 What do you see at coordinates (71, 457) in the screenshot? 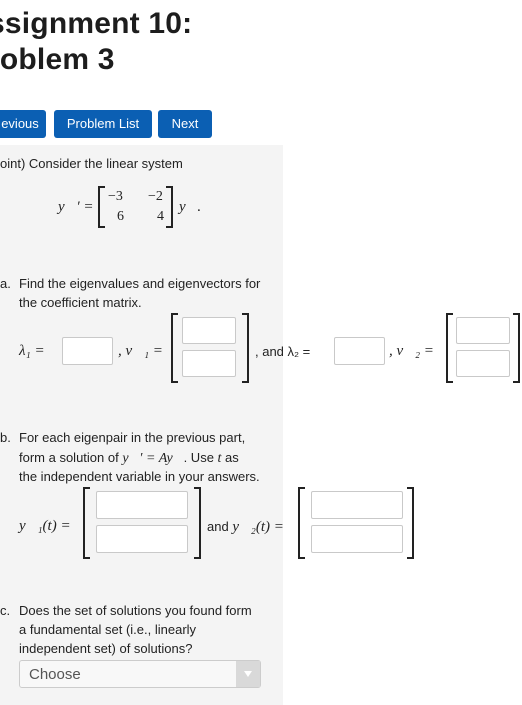
I see `part-b-line2-pre: form a solution of` at bounding box center [71, 457].